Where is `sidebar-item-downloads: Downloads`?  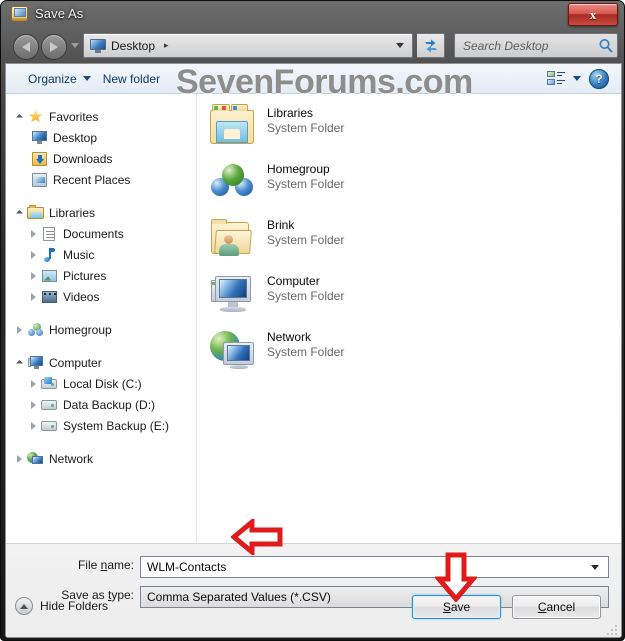 sidebar-item-downloads: Downloads is located at coordinates (101, 158).